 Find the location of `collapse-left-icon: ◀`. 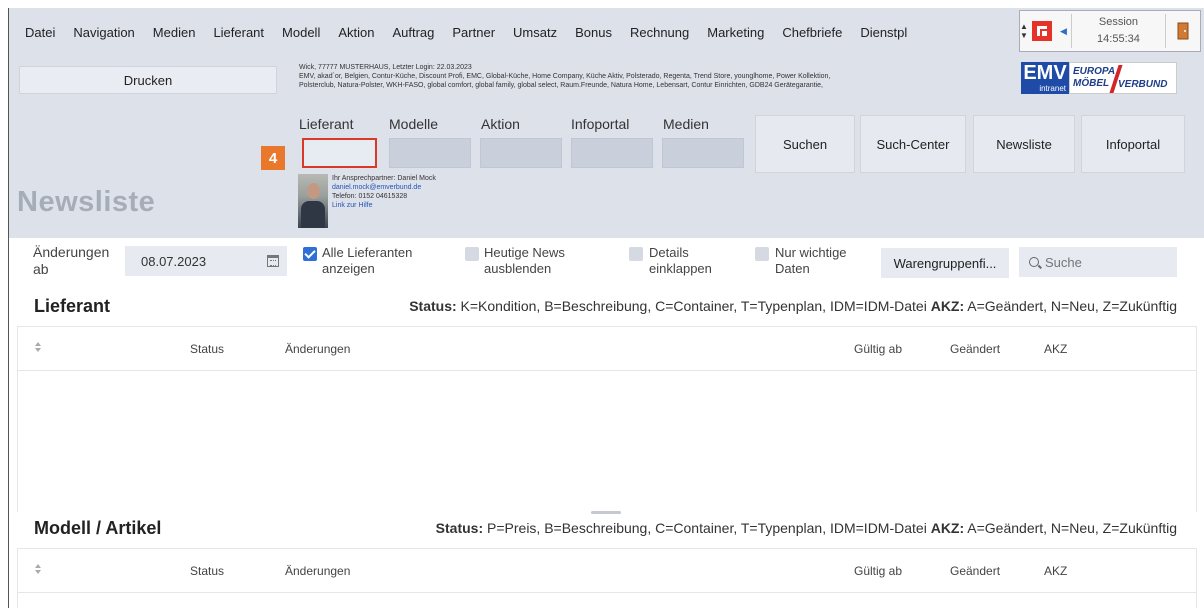

collapse-left-icon: ◀ is located at coordinates (1063, 31).